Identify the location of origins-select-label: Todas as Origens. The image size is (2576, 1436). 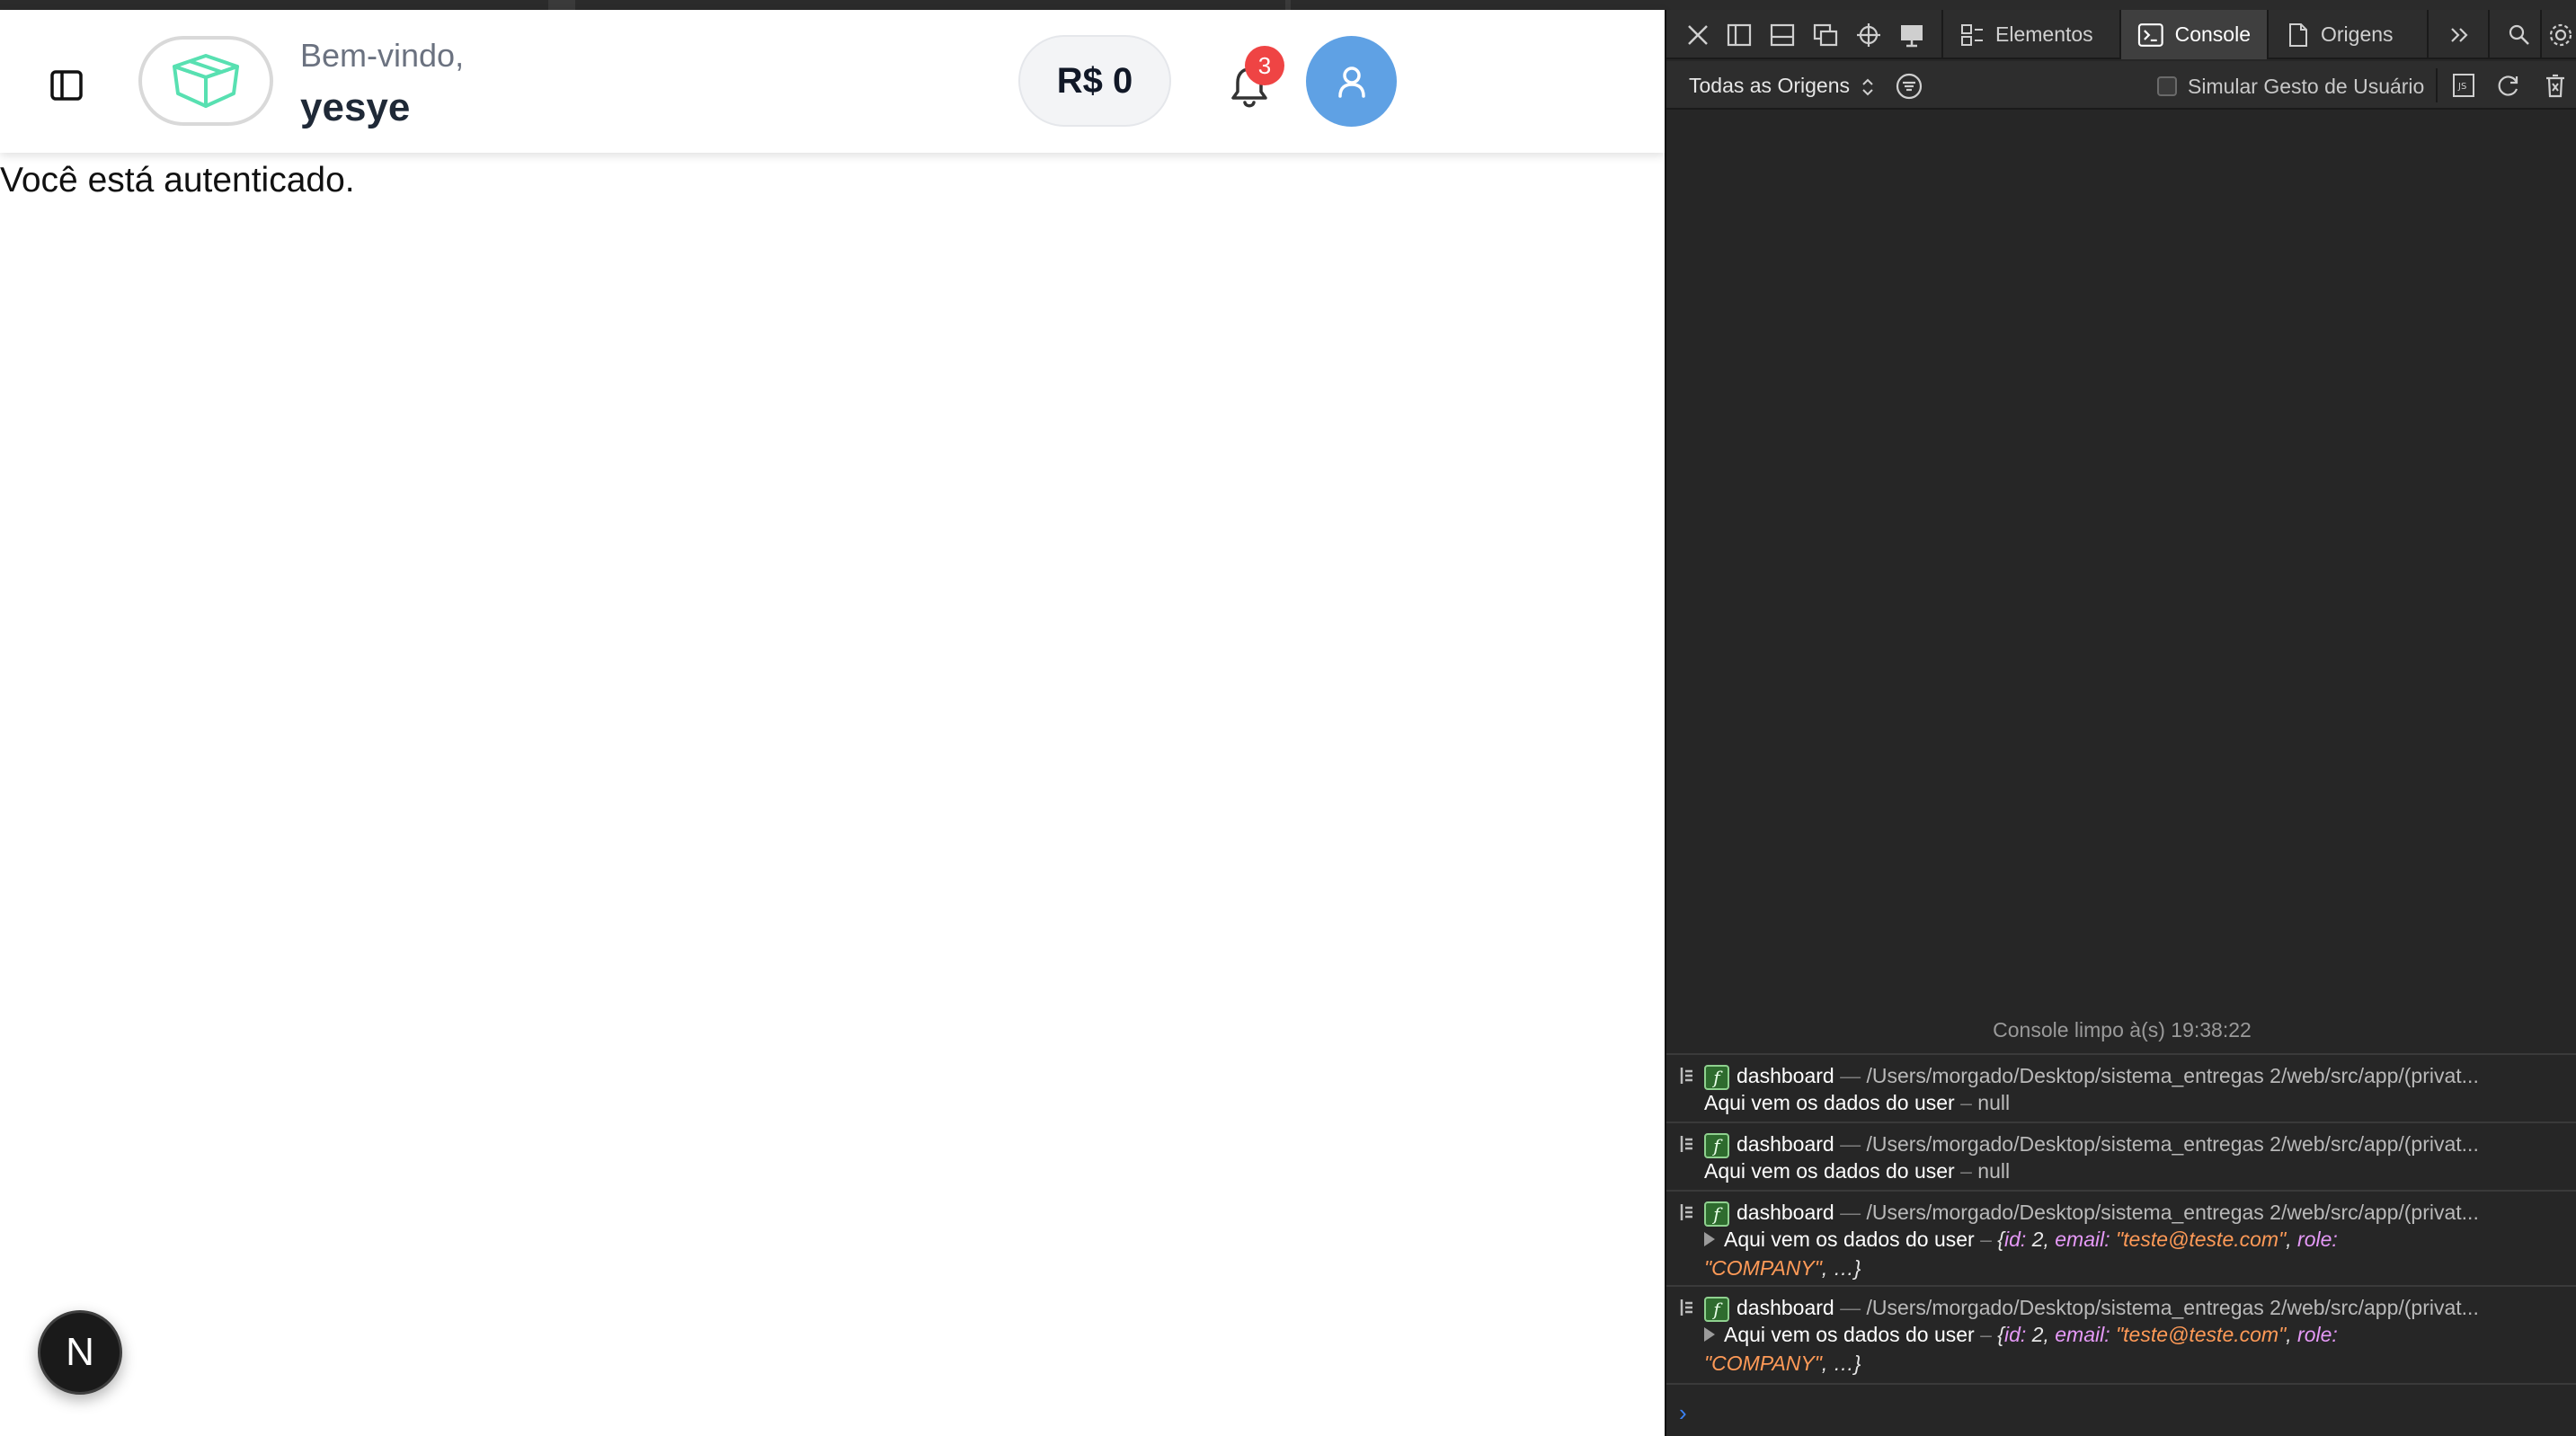
(1769, 86).